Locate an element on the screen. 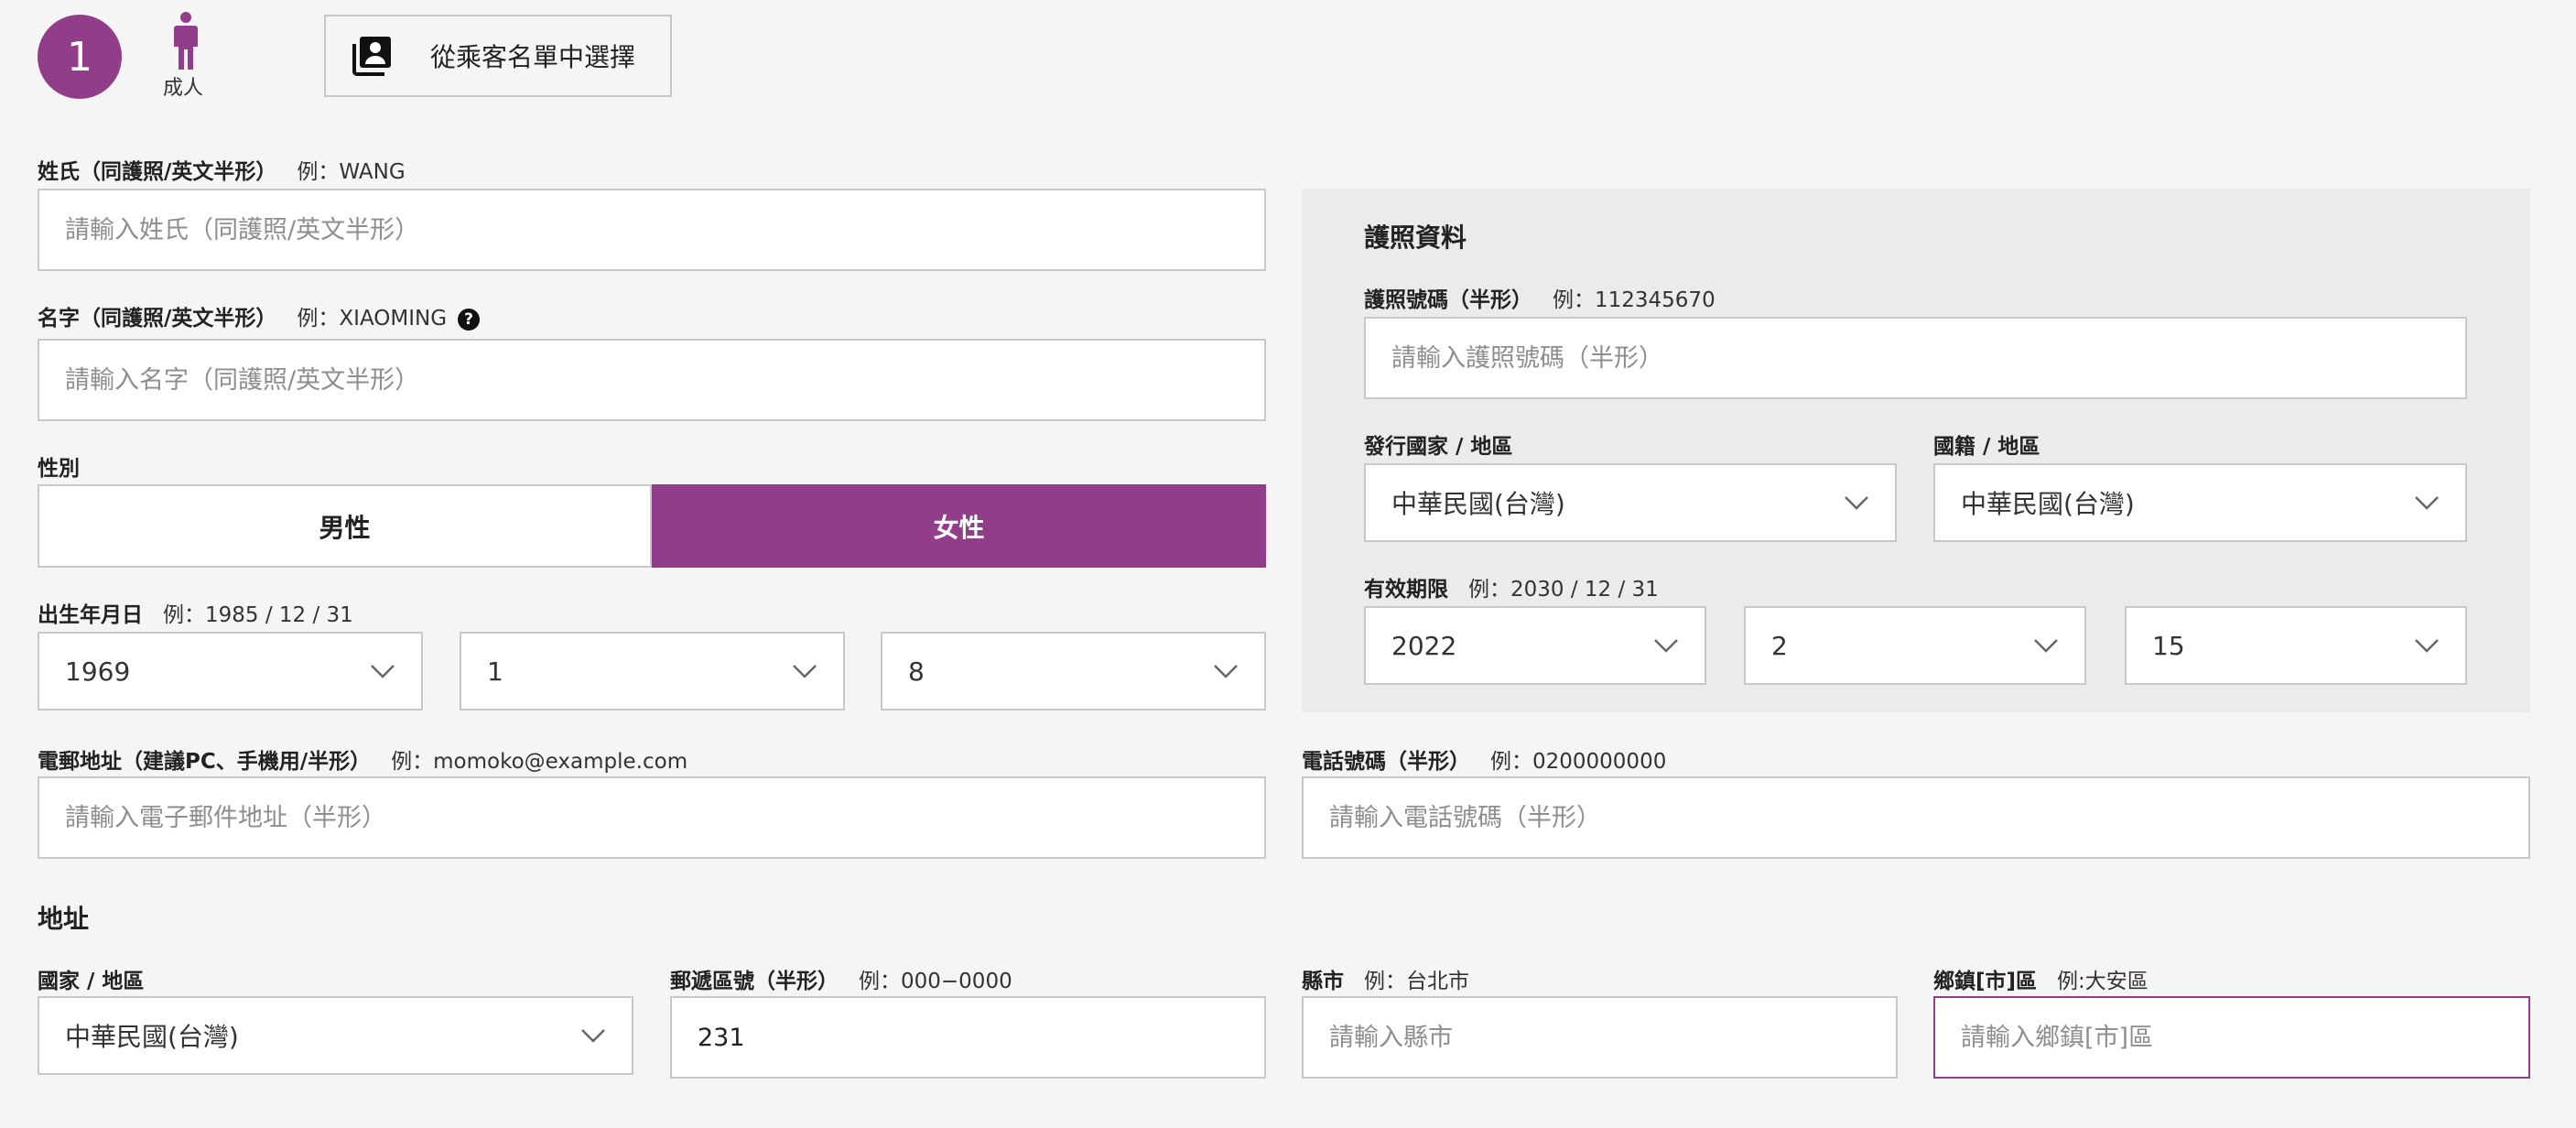 Image resolution: width=2576 pixels, height=1128 pixels. select-from-passenger-list-label: 從乘客名單中選擇 is located at coordinates (533, 57).